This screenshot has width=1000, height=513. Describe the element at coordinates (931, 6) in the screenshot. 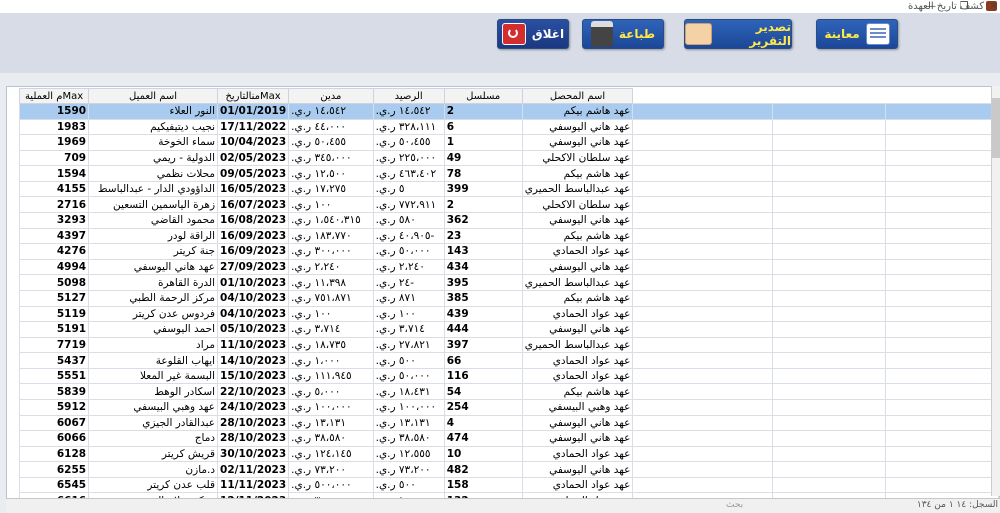

I see `minimize-button: —` at that location.